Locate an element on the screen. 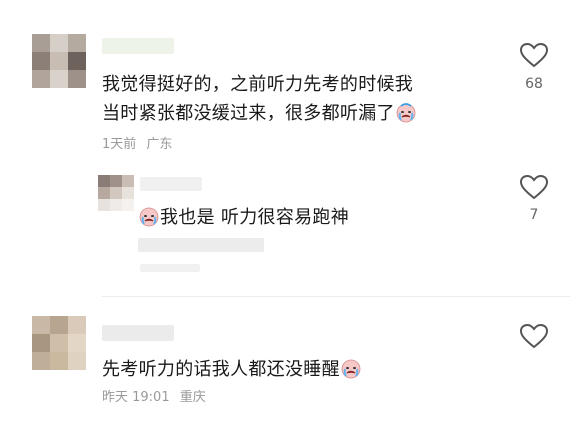 The image size is (583, 430). comment-time: 1天前 is located at coordinates (119, 144).